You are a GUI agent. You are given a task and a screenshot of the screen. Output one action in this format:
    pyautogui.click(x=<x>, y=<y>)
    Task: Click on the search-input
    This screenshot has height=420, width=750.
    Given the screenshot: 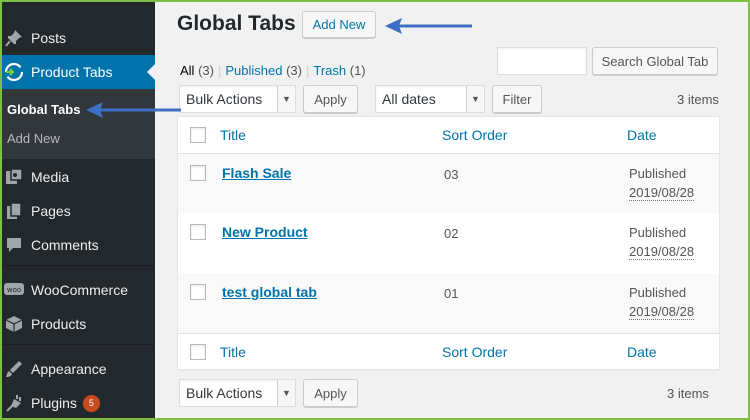 What is the action you would take?
    pyautogui.click(x=542, y=61)
    